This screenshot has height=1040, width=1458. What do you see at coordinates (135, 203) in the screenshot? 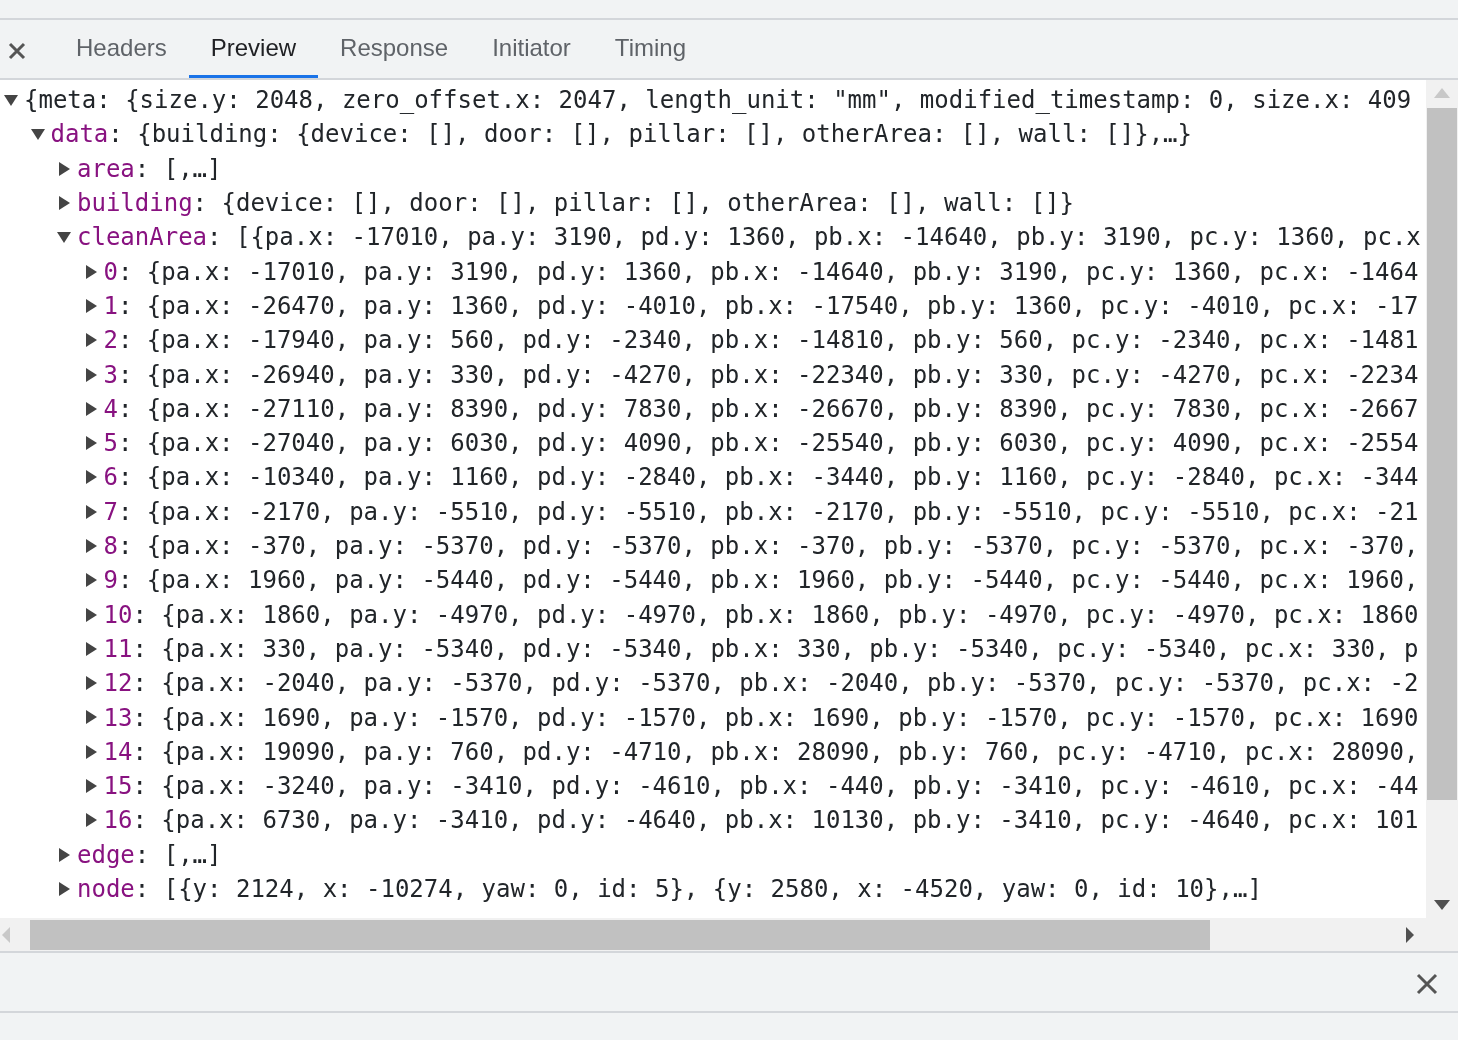
I see `property-key: building` at bounding box center [135, 203].